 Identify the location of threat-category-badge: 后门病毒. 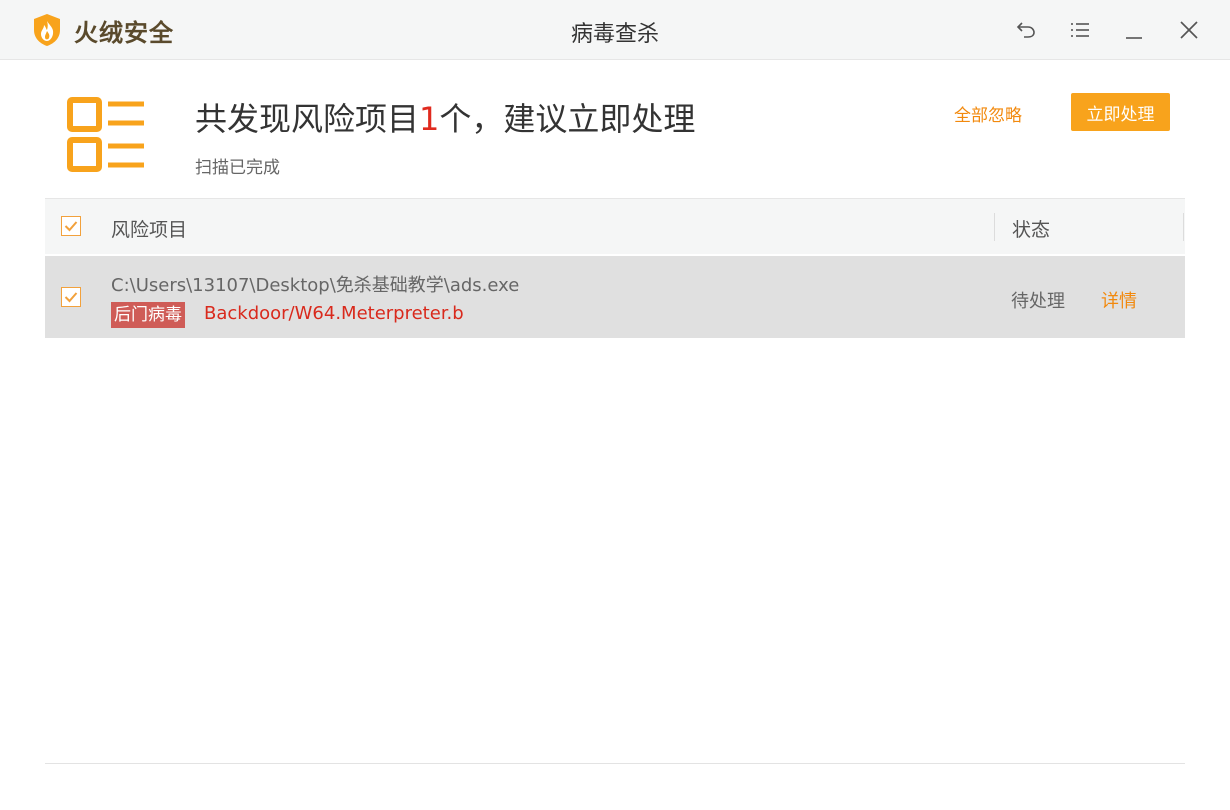
(148, 315).